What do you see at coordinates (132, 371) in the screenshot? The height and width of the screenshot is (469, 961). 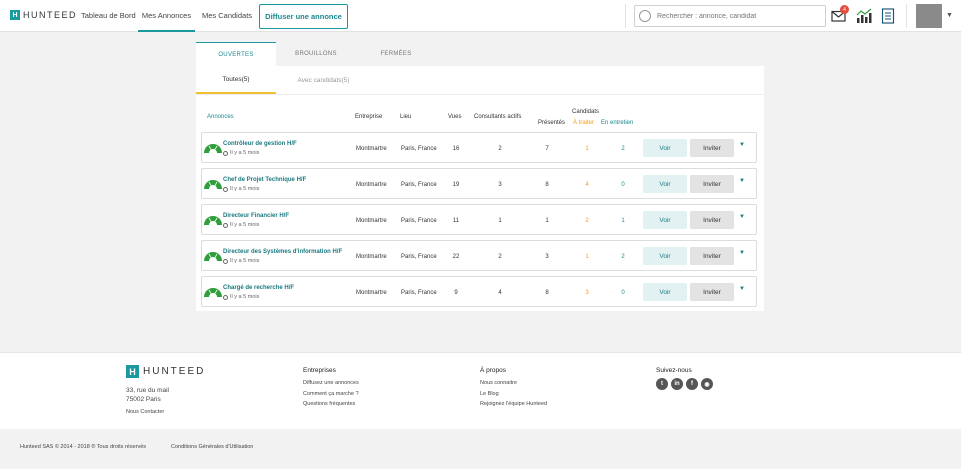 I see `footer-logo-mark: H` at bounding box center [132, 371].